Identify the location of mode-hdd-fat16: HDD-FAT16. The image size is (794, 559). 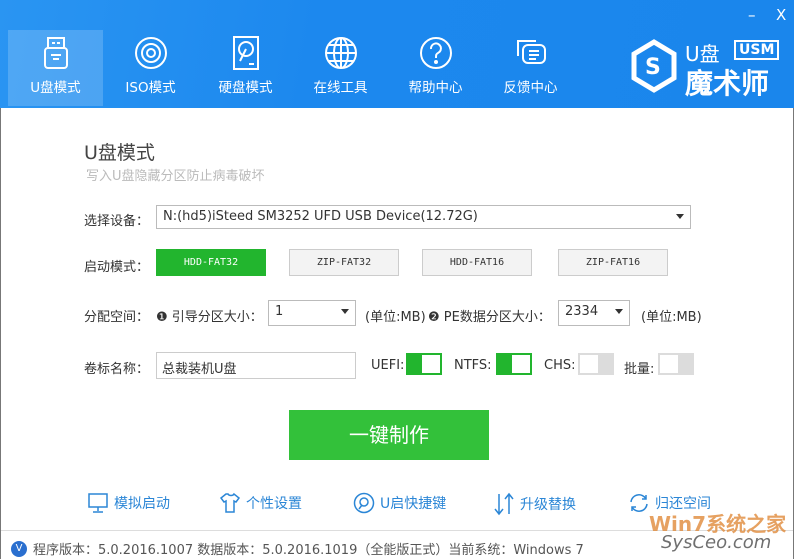
(477, 262).